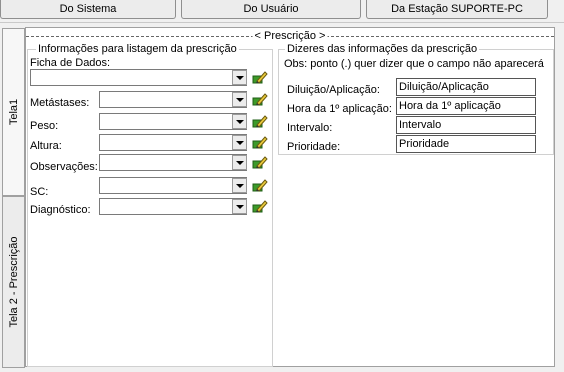  What do you see at coordinates (310, 128) in the screenshot?
I see `intervalo-label: Intervalo:` at bounding box center [310, 128].